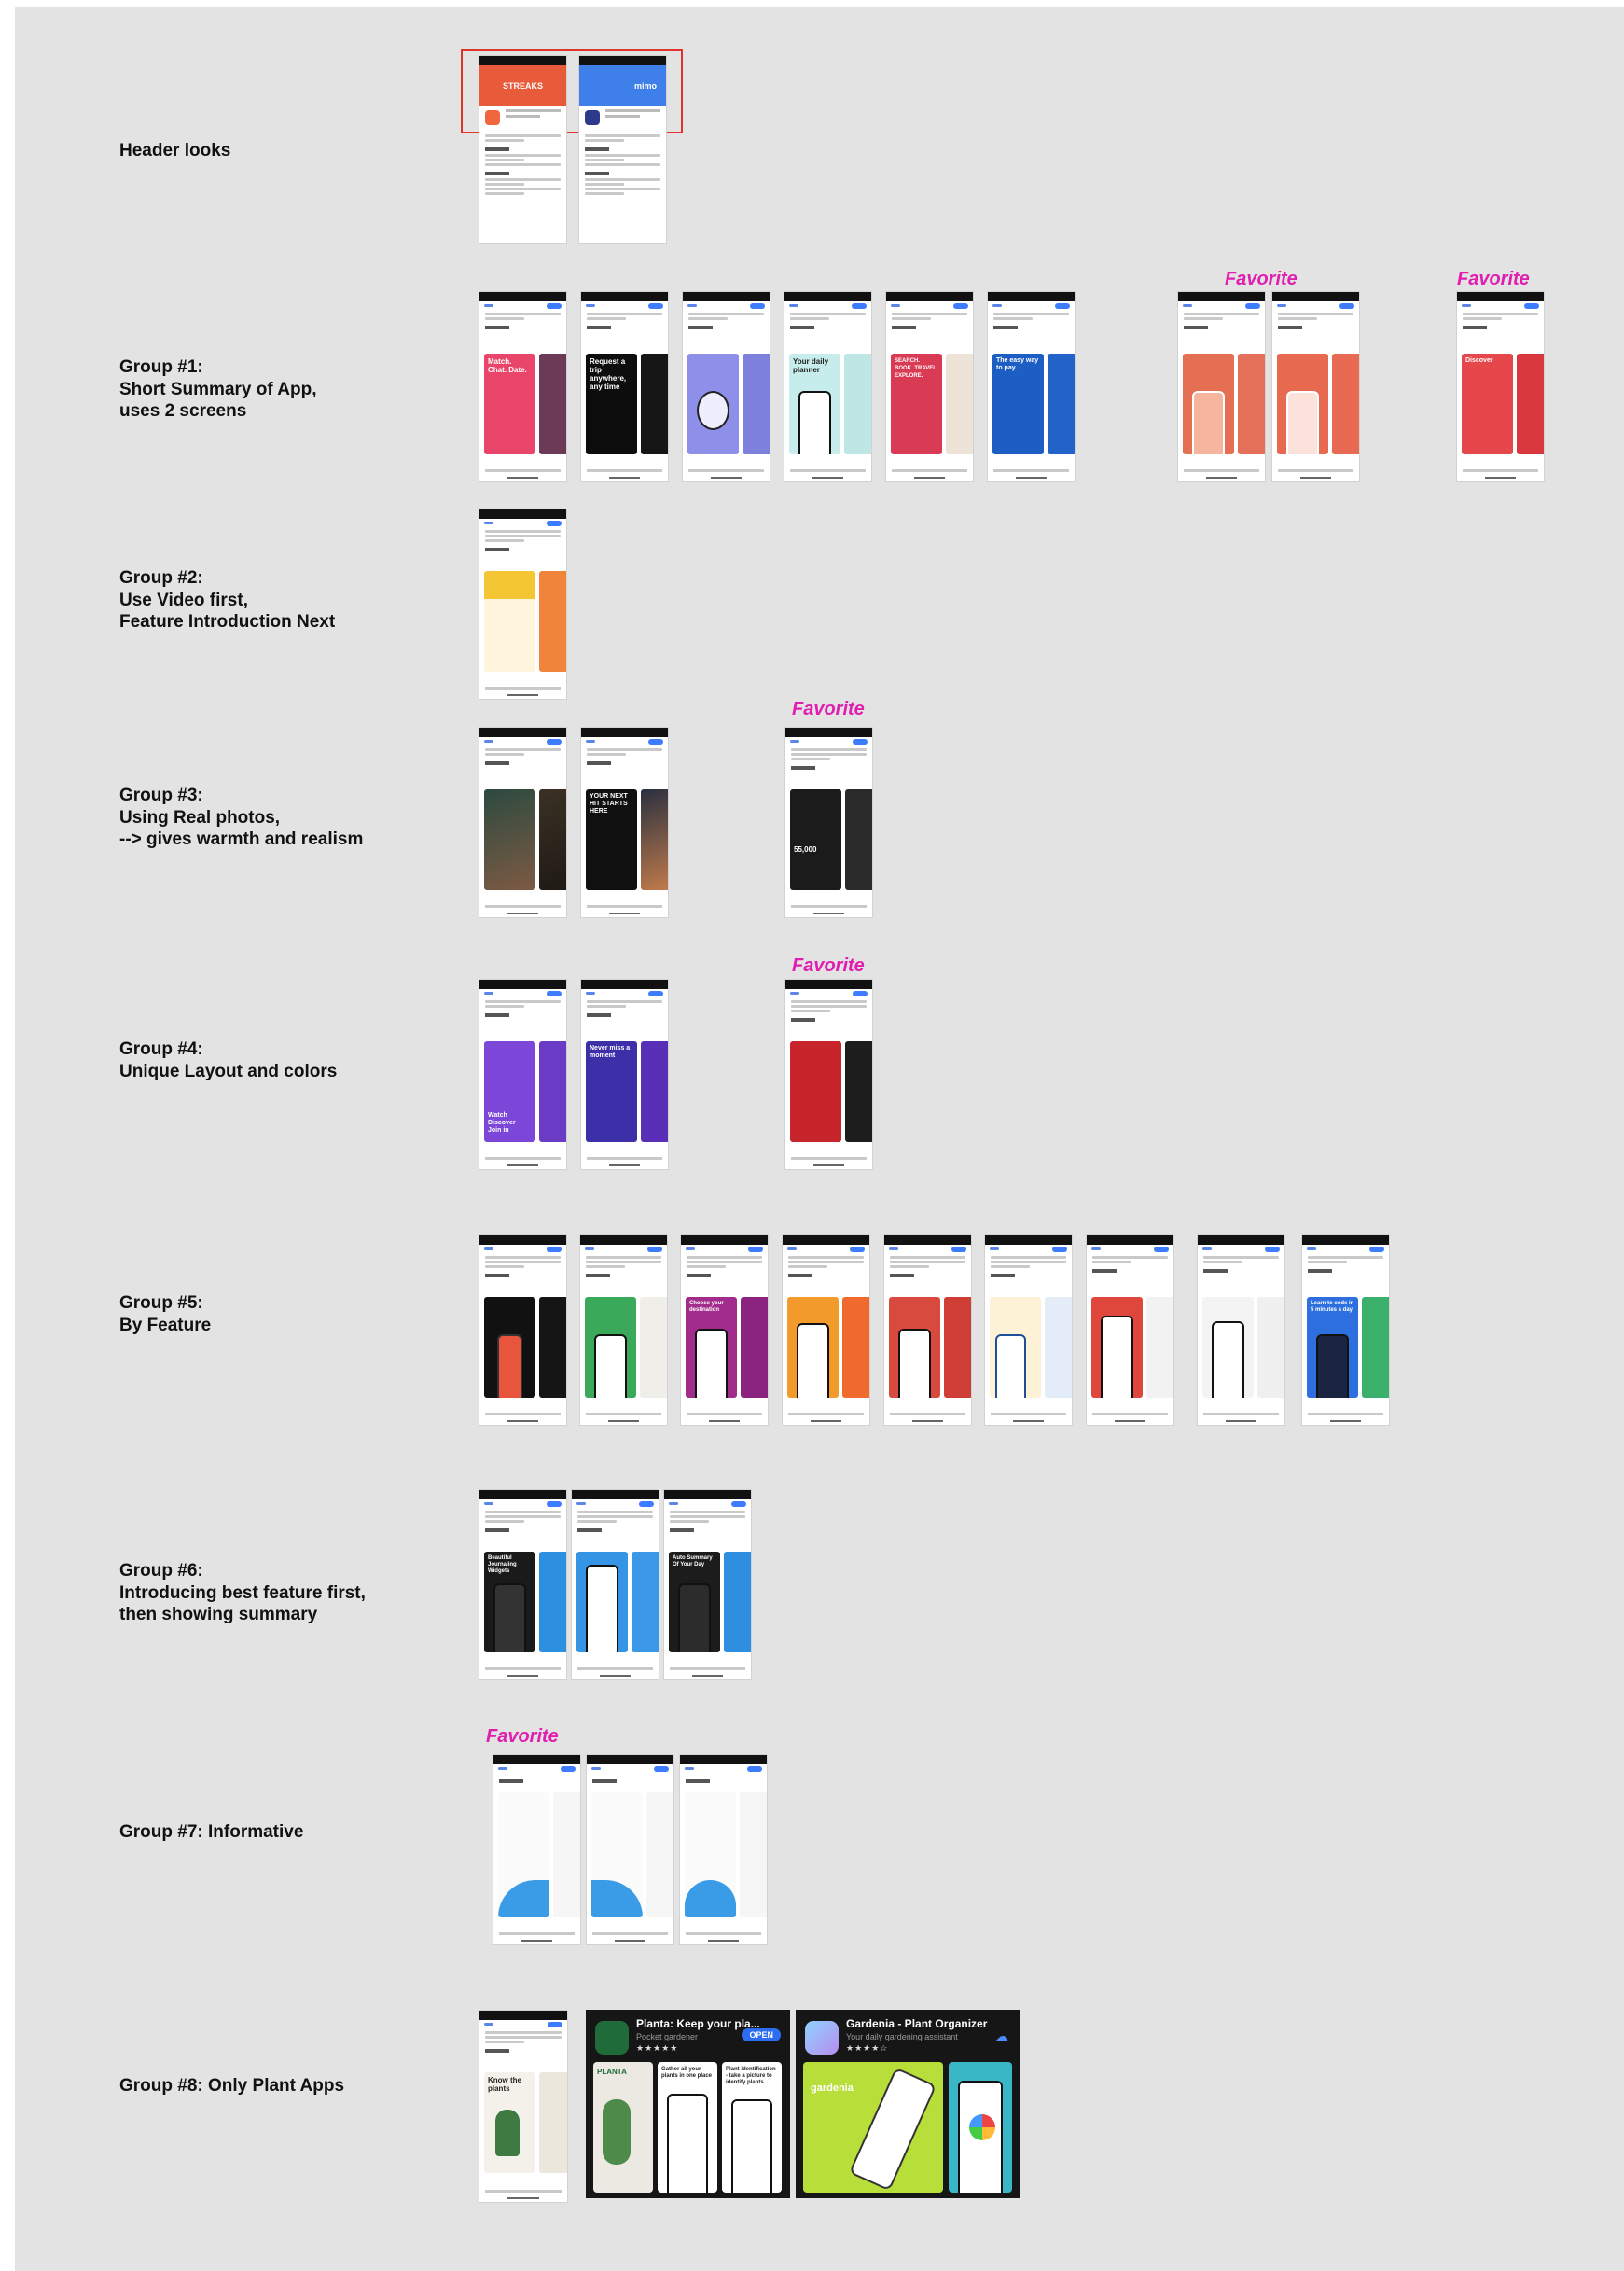  Describe the element at coordinates (707, 1585) in the screenshot. I see `app-screenshot: Auto Summary Of Your Day` at that location.